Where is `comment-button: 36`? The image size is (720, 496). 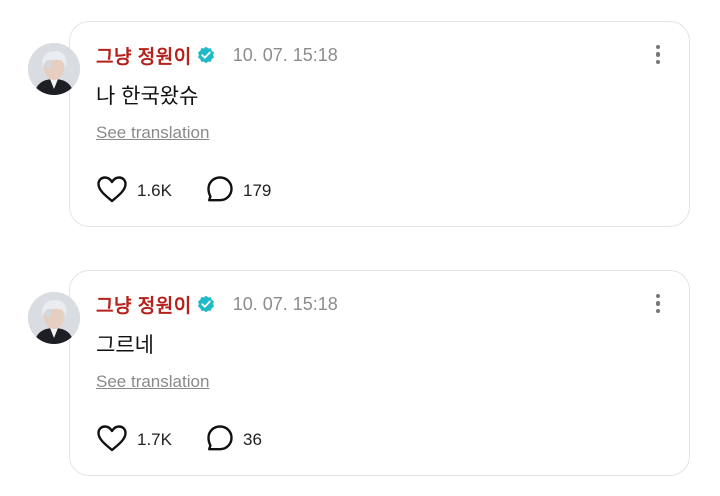
comment-button: 36 is located at coordinates (234, 440).